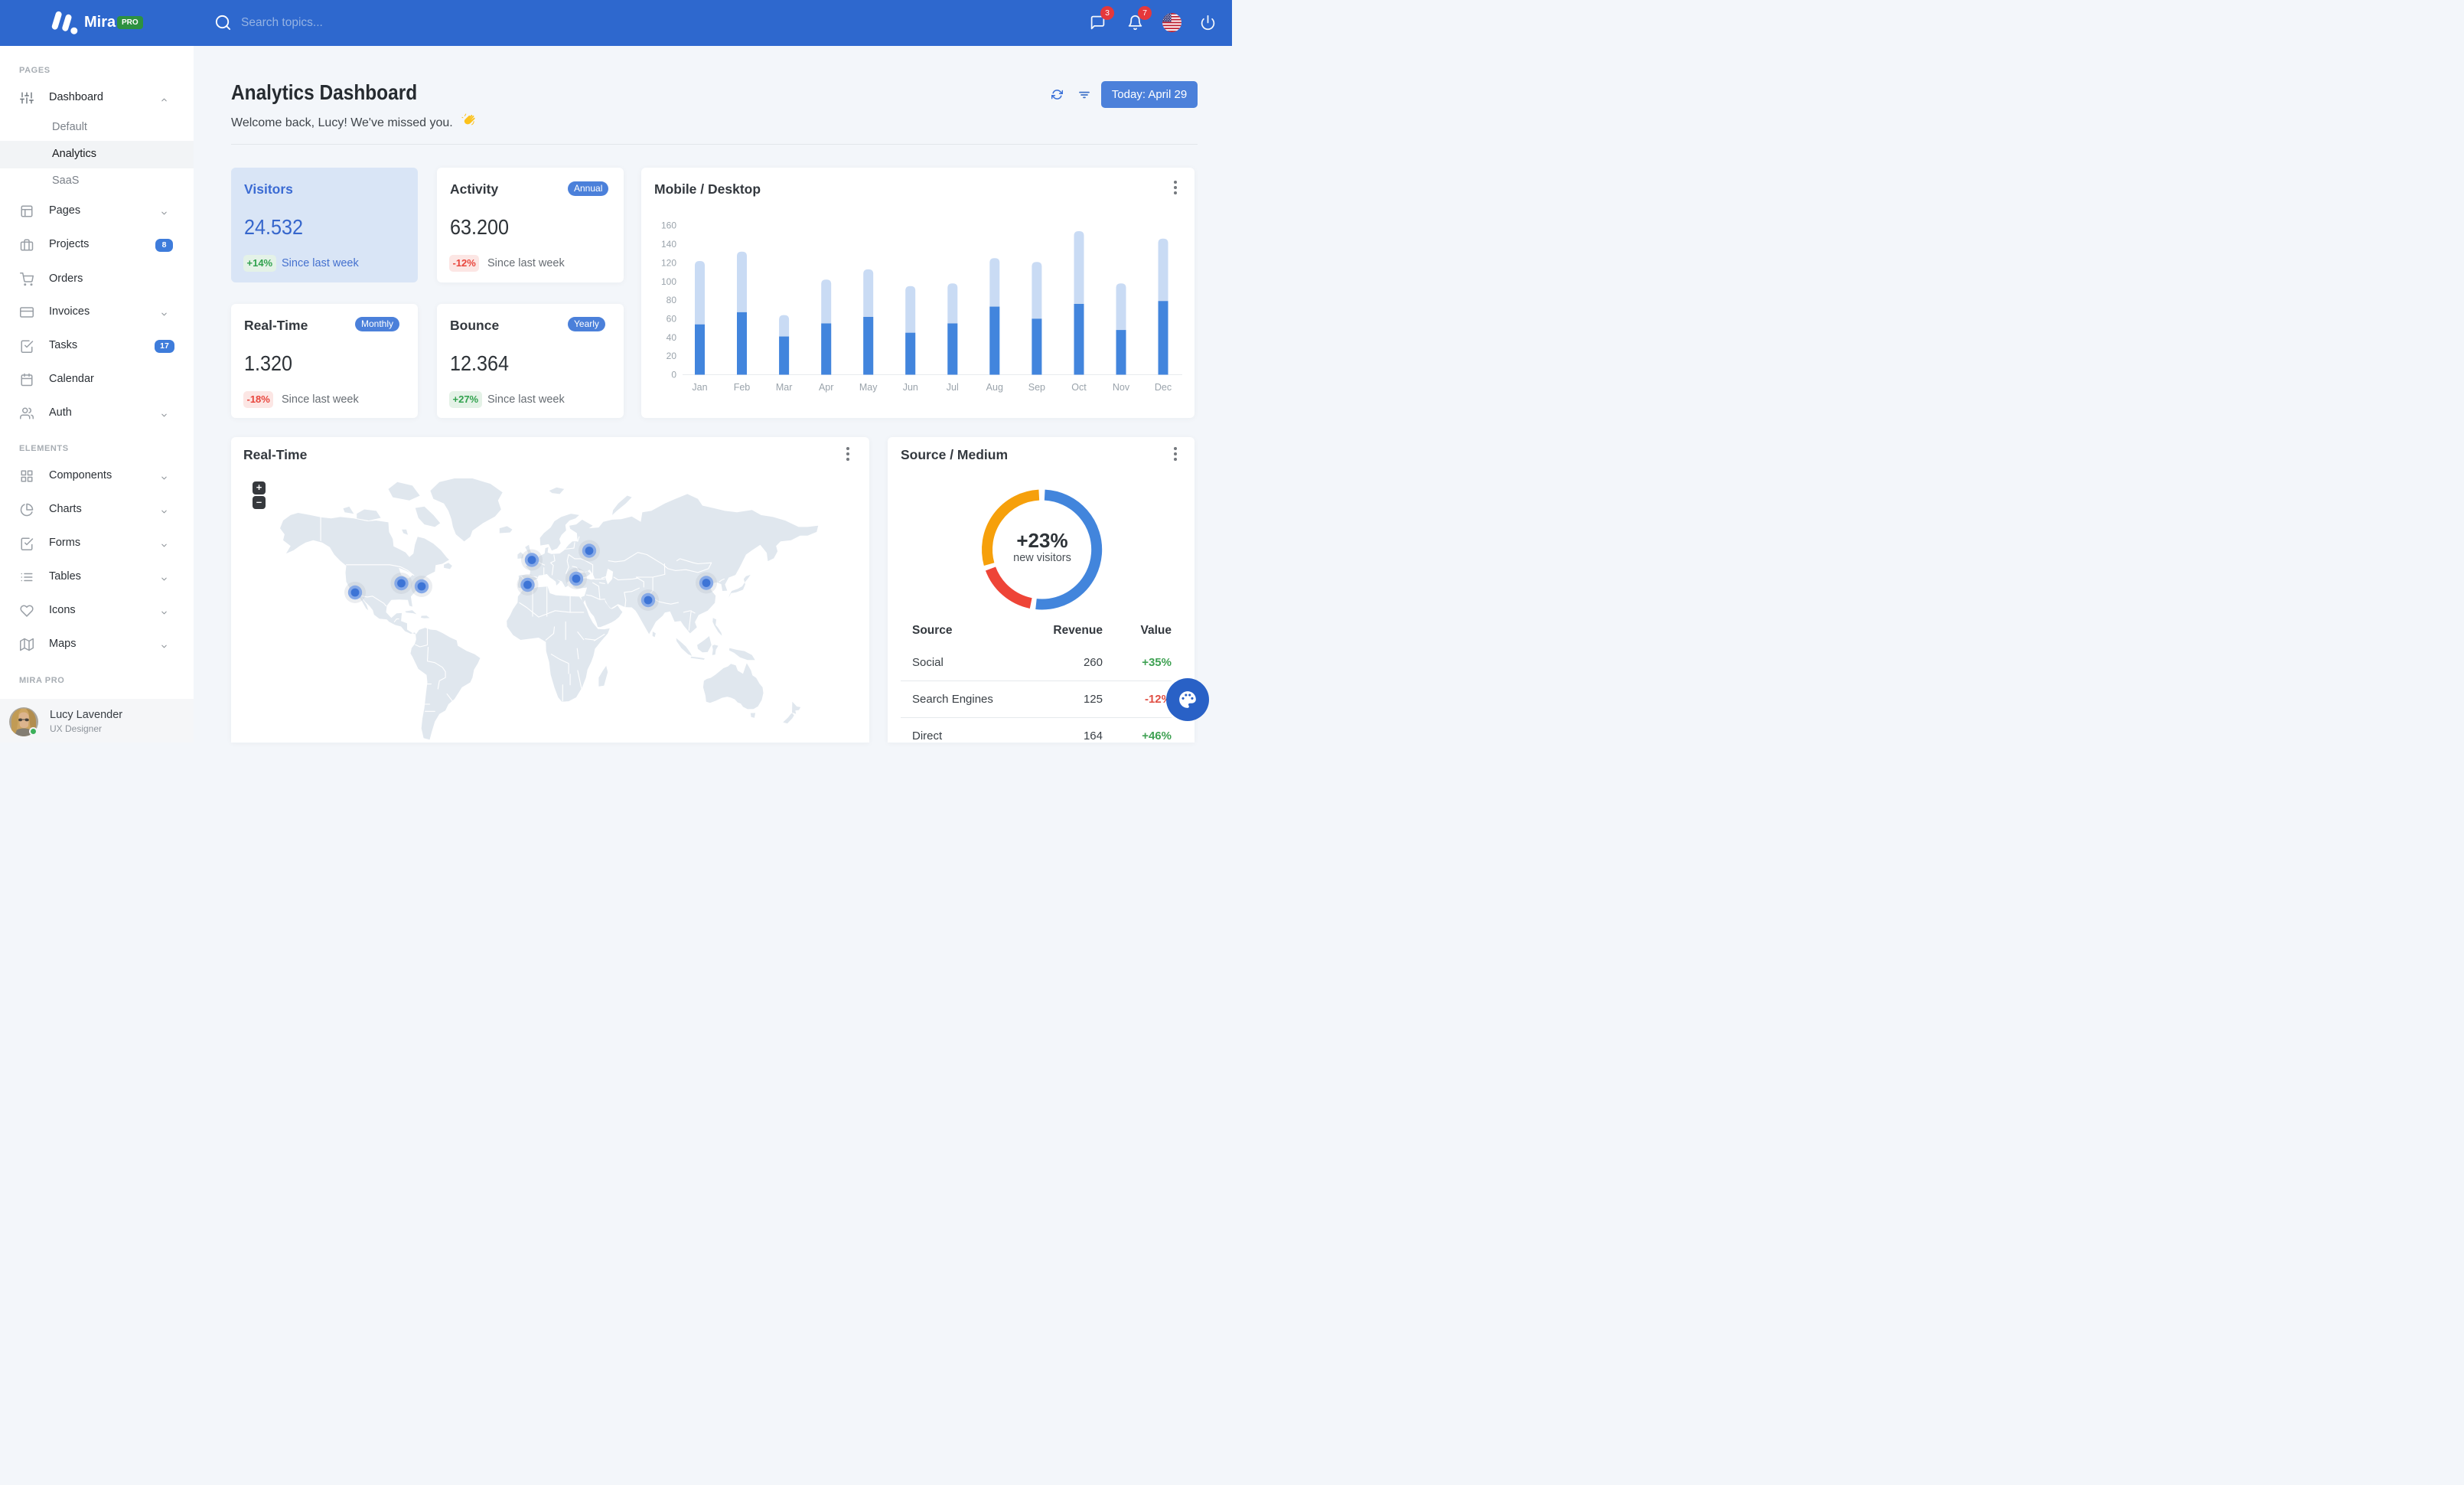 The height and width of the screenshot is (1485, 2464). What do you see at coordinates (669, 281) in the screenshot?
I see `svg-text: 100` at bounding box center [669, 281].